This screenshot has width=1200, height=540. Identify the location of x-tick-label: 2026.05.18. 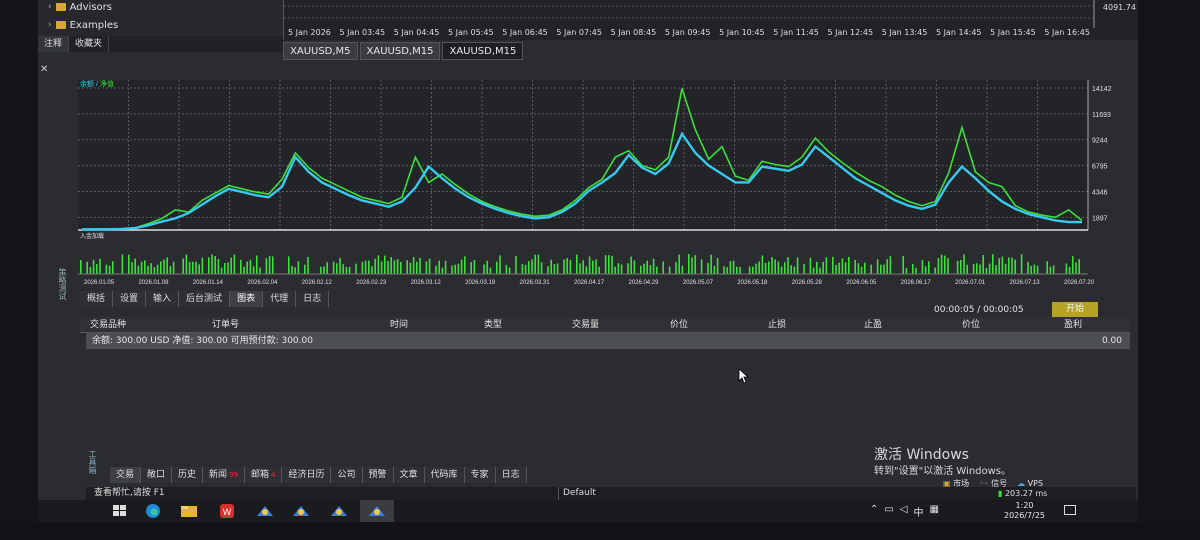
(752, 283).